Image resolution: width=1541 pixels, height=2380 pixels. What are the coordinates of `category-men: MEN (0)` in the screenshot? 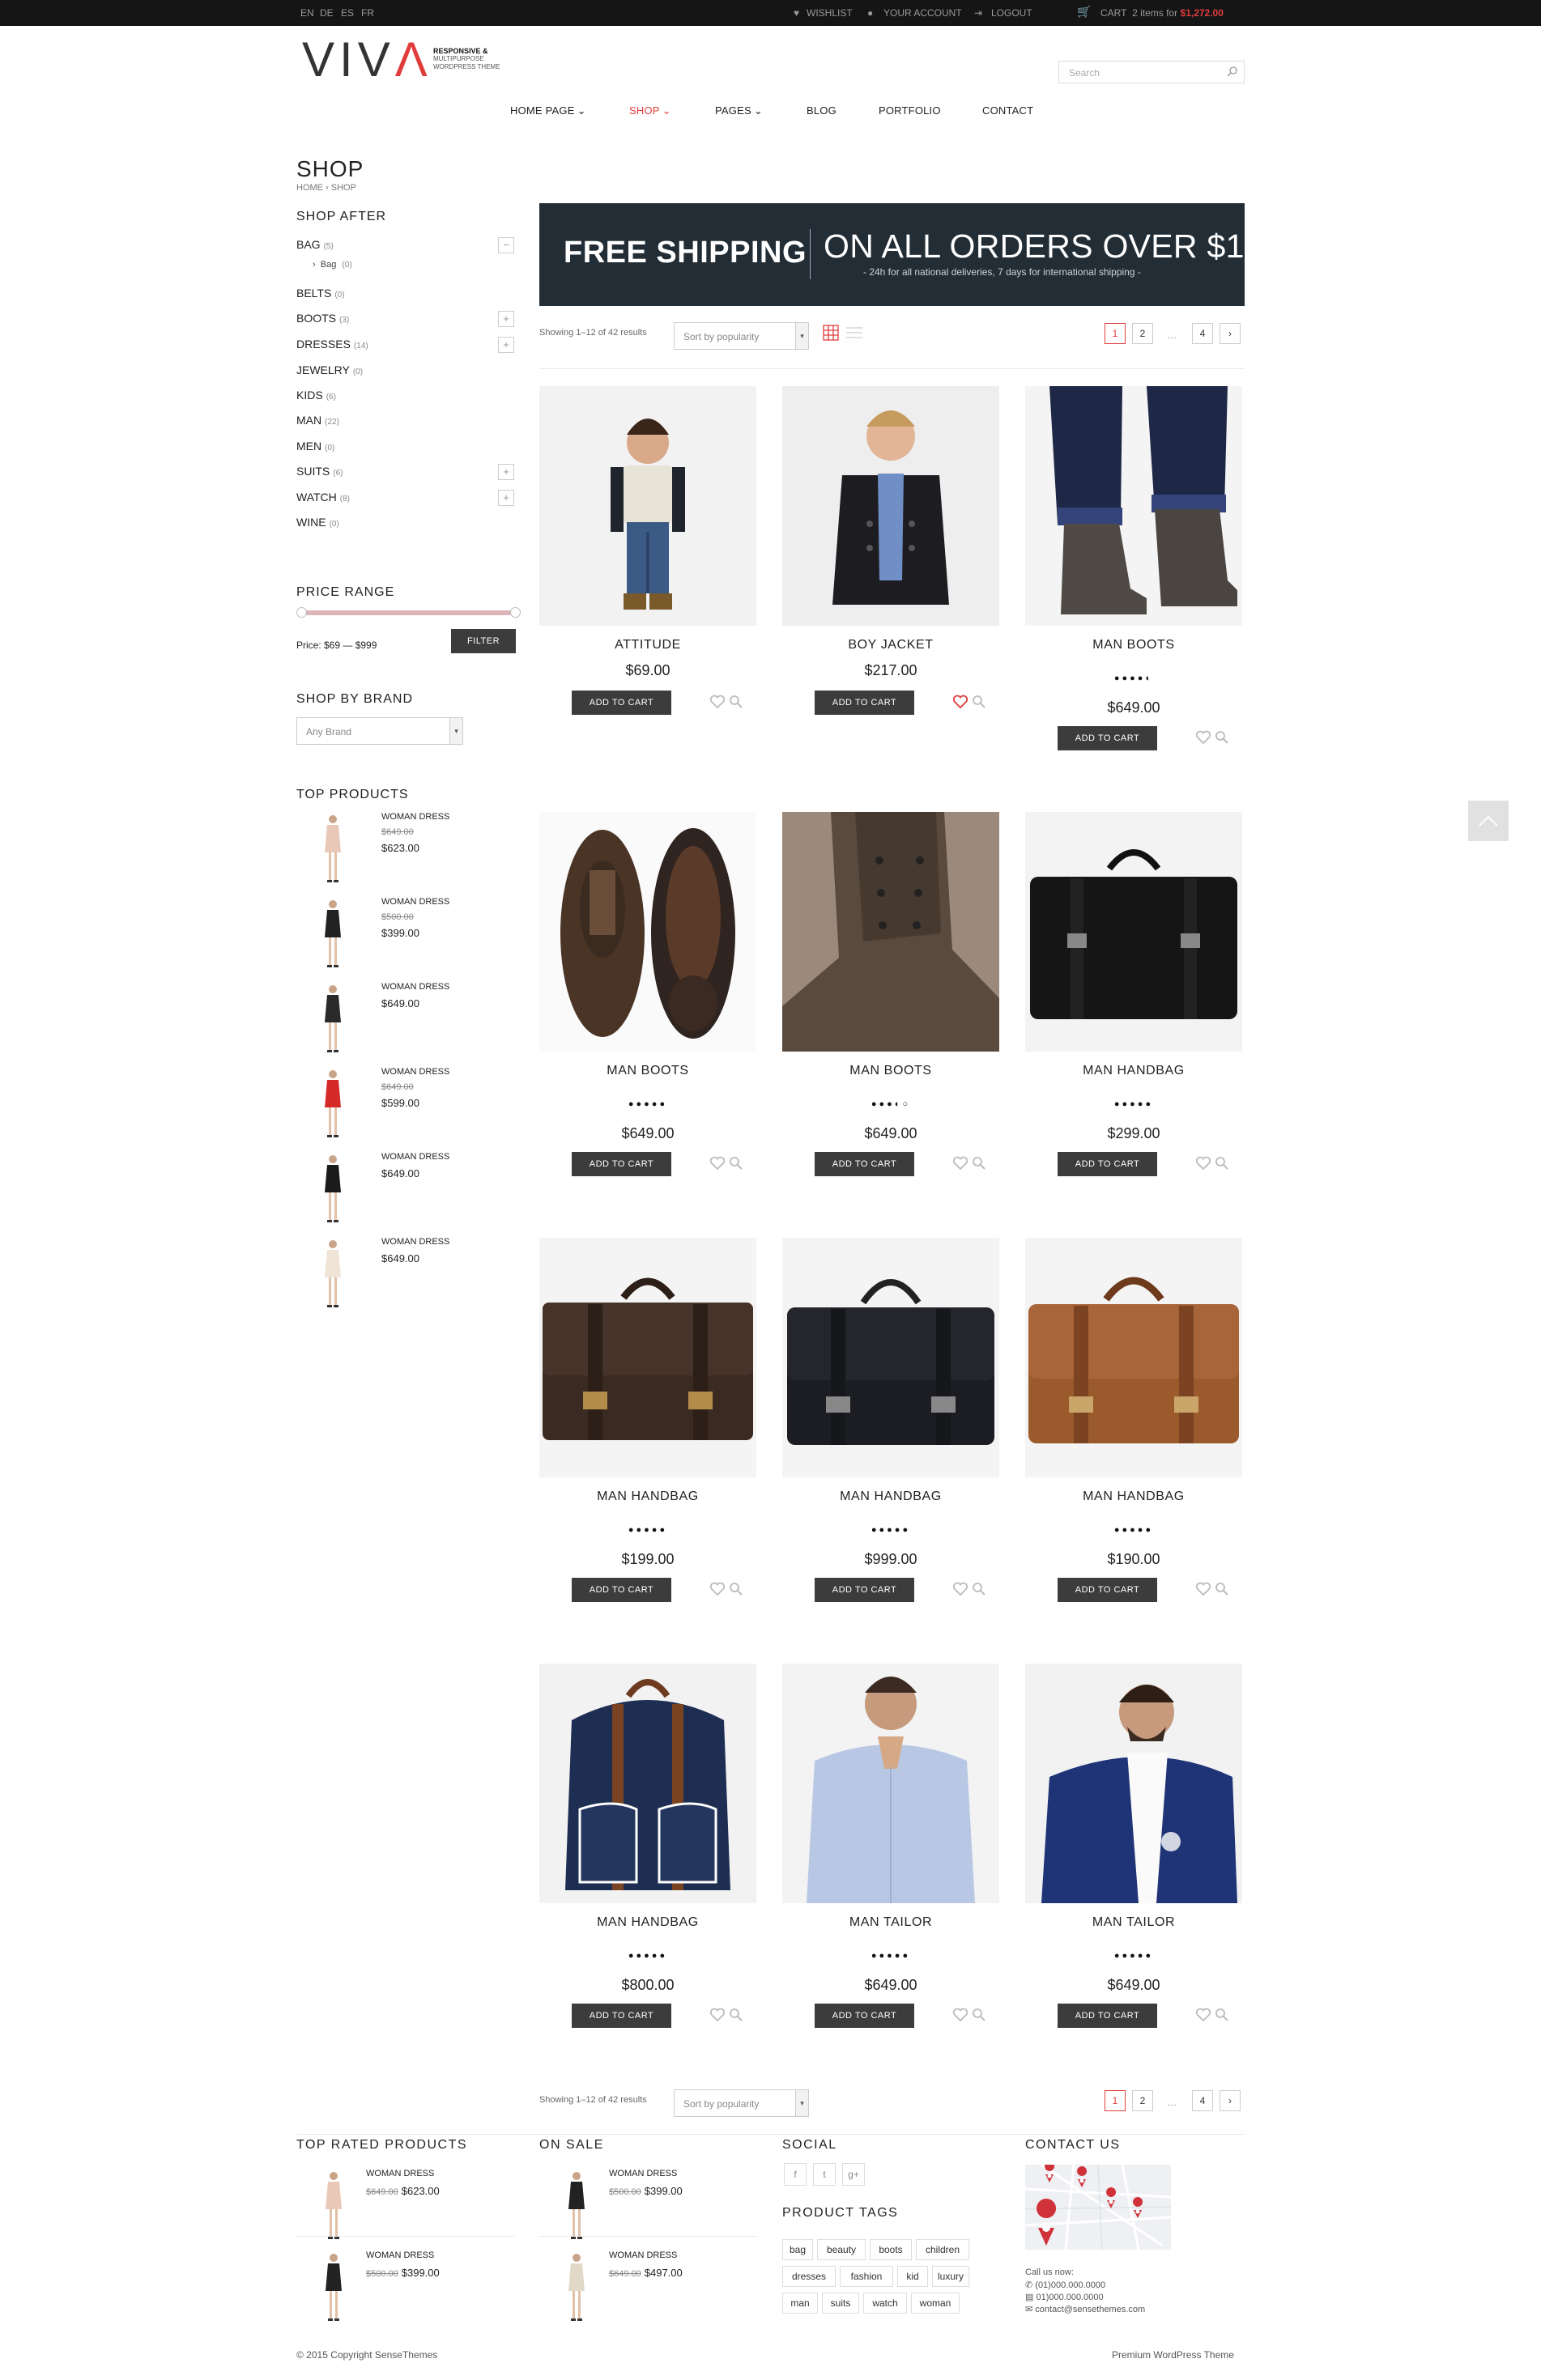 It's located at (315, 447).